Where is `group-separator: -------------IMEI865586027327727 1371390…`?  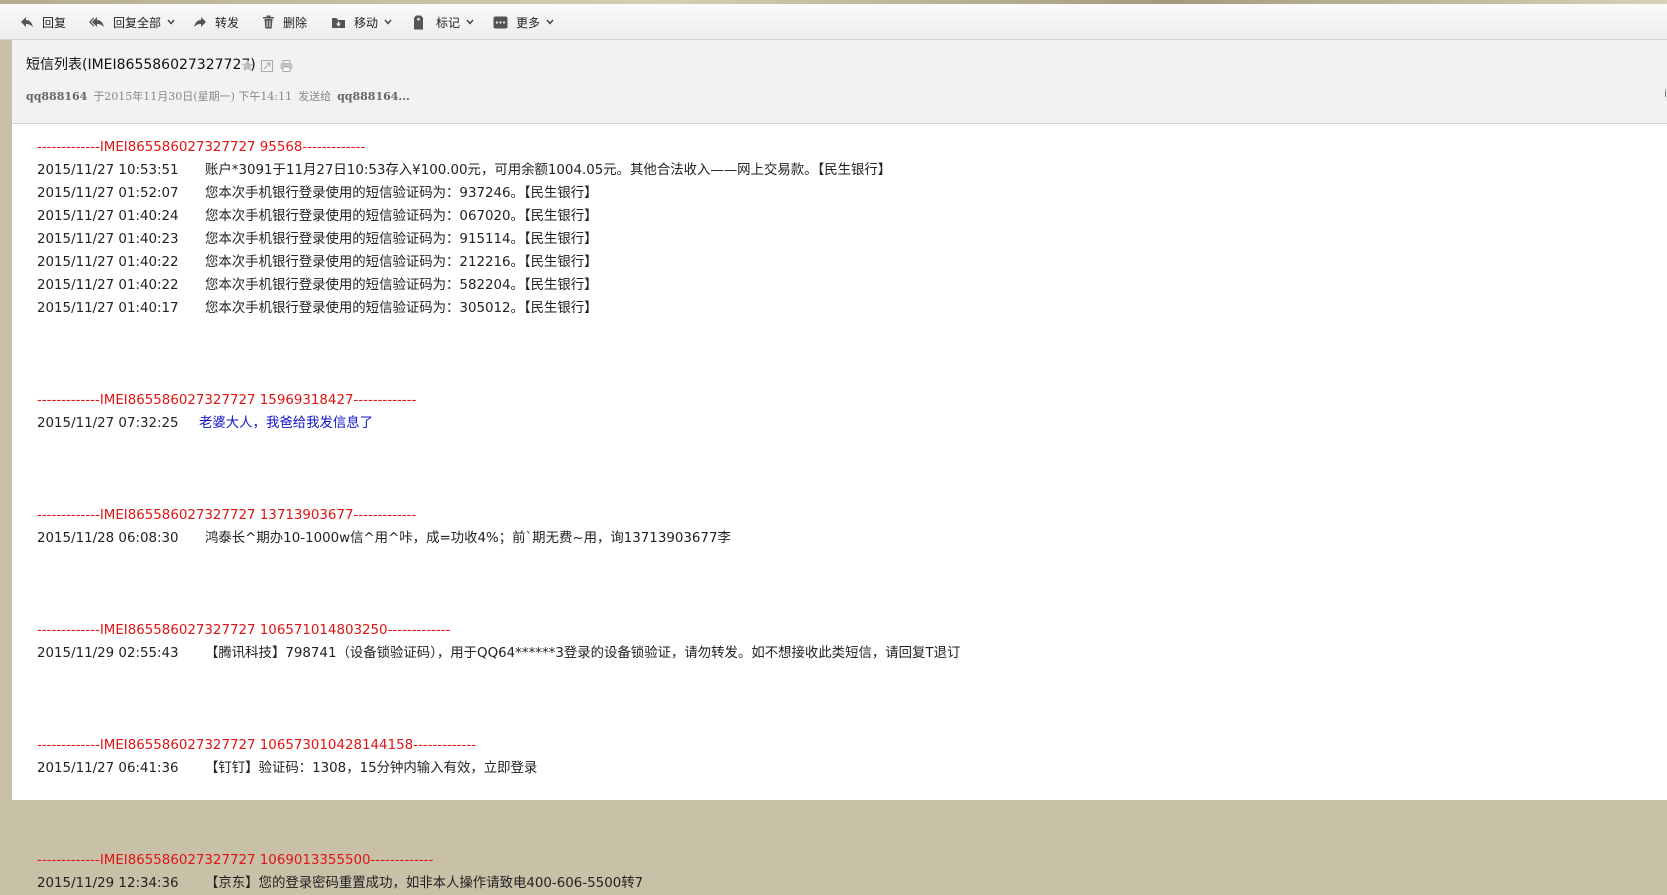 group-separator: -------------IMEI865586027327727 1371390… is located at coordinates (227, 515).